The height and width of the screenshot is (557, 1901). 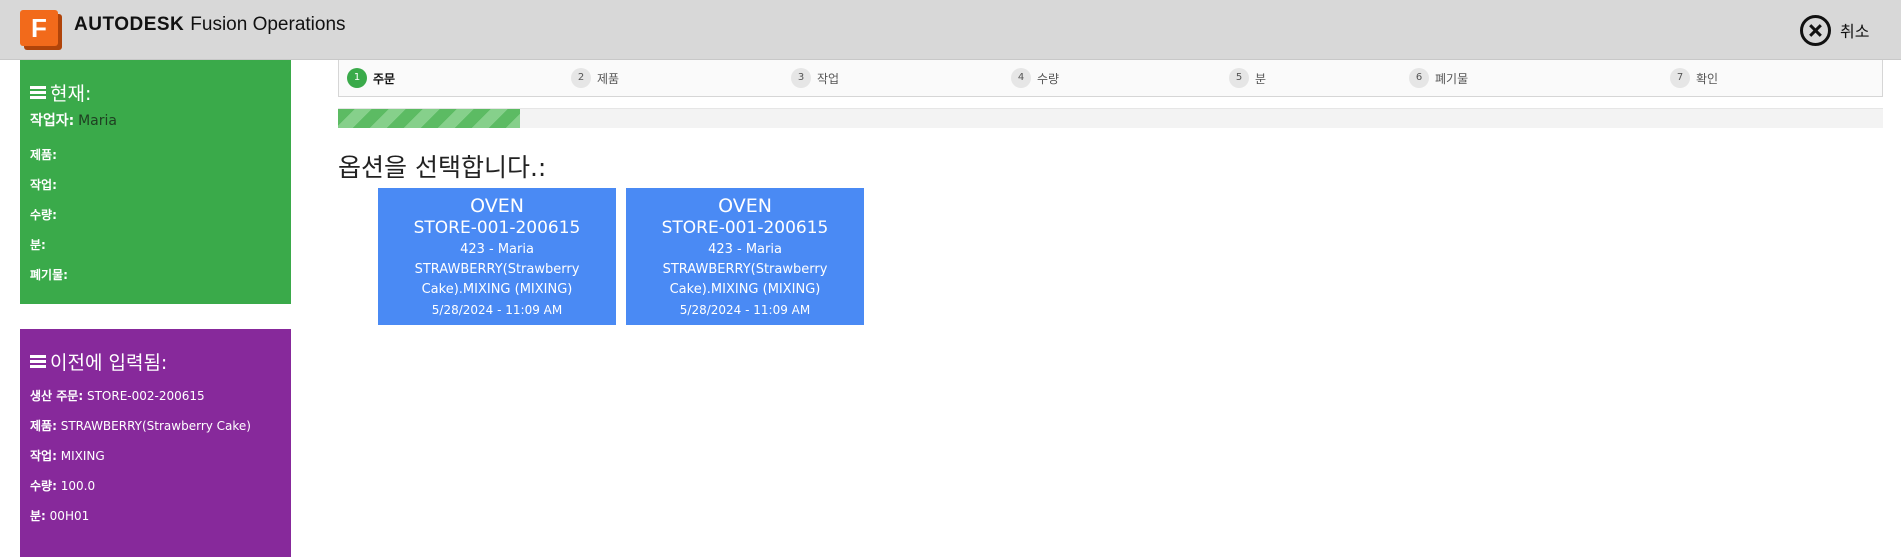 What do you see at coordinates (357, 78) in the screenshot?
I see `step-number: 1` at bounding box center [357, 78].